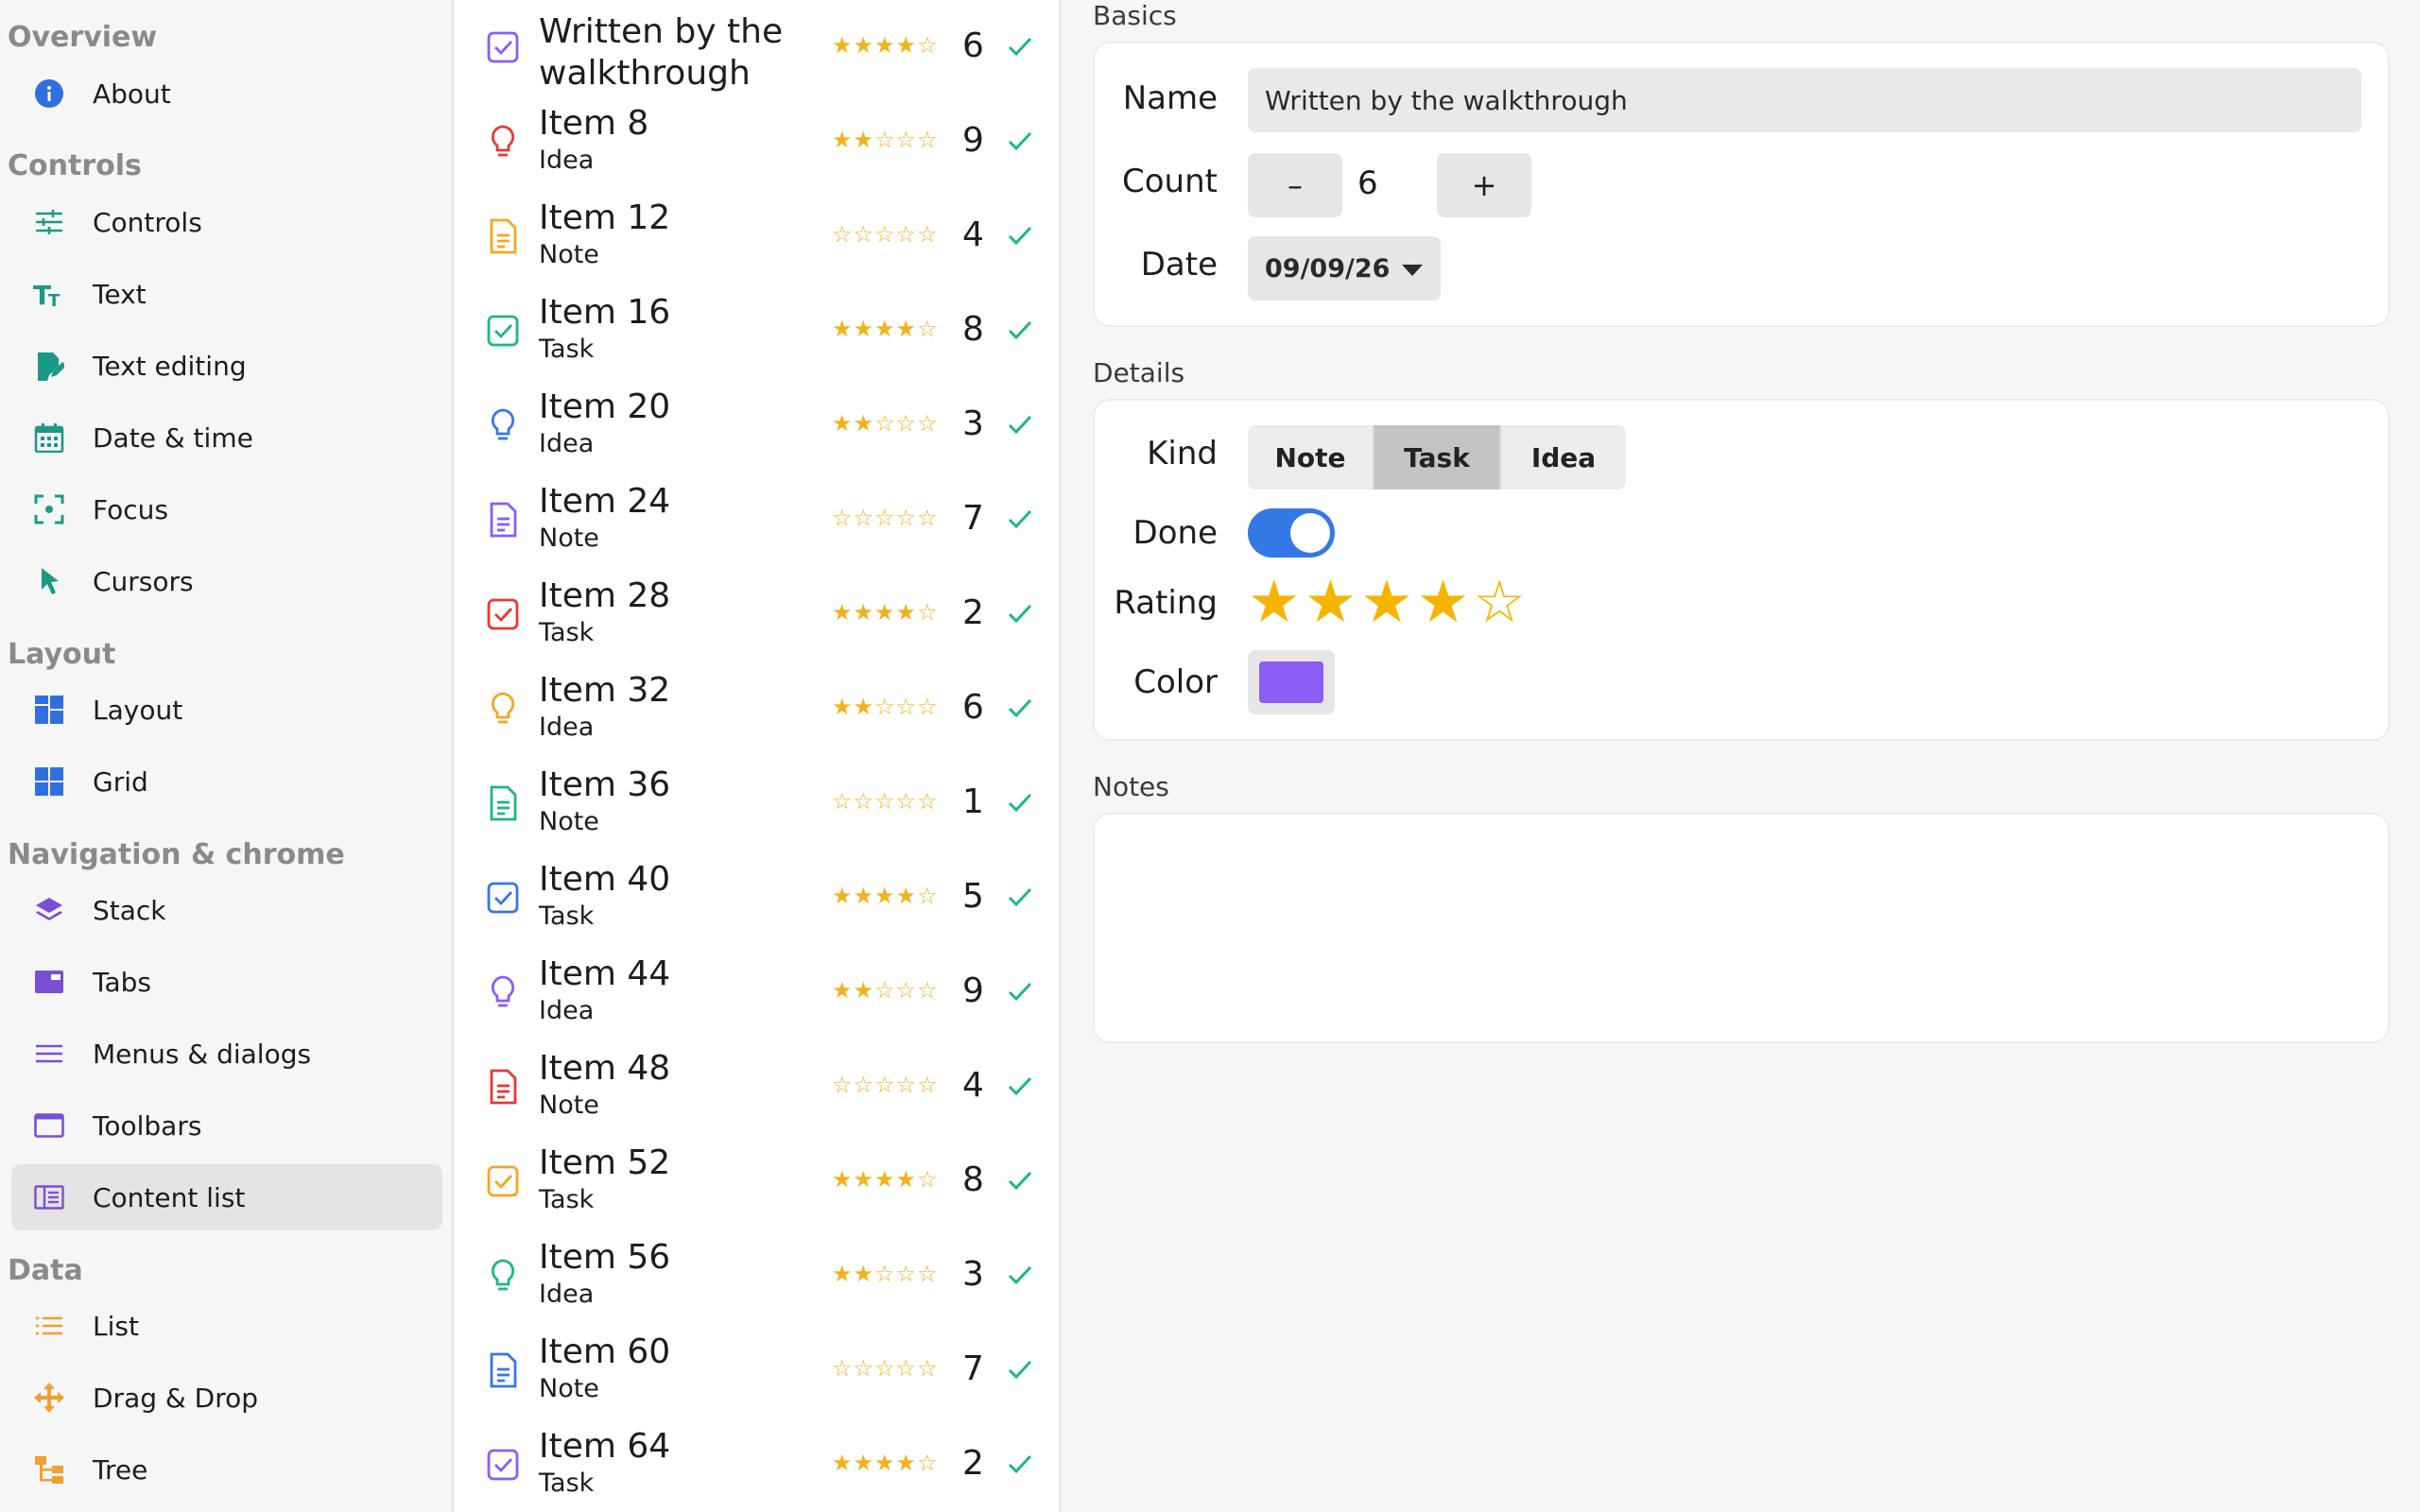  I want to click on kind-option-note: Note, so click(1311, 457).